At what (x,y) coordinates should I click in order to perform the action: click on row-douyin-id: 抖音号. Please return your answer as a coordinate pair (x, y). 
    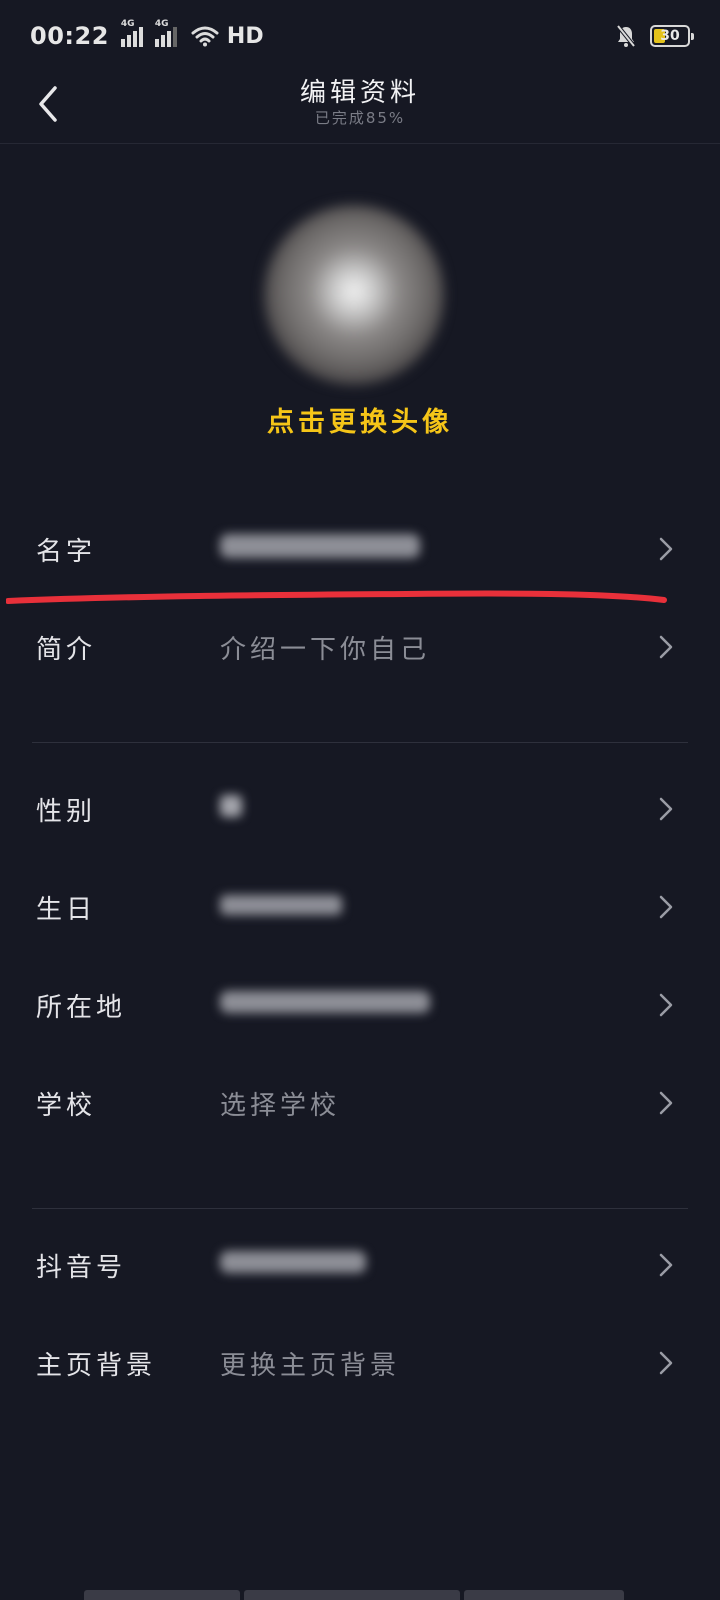
    Looking at the image, I should click on (360, 1265).